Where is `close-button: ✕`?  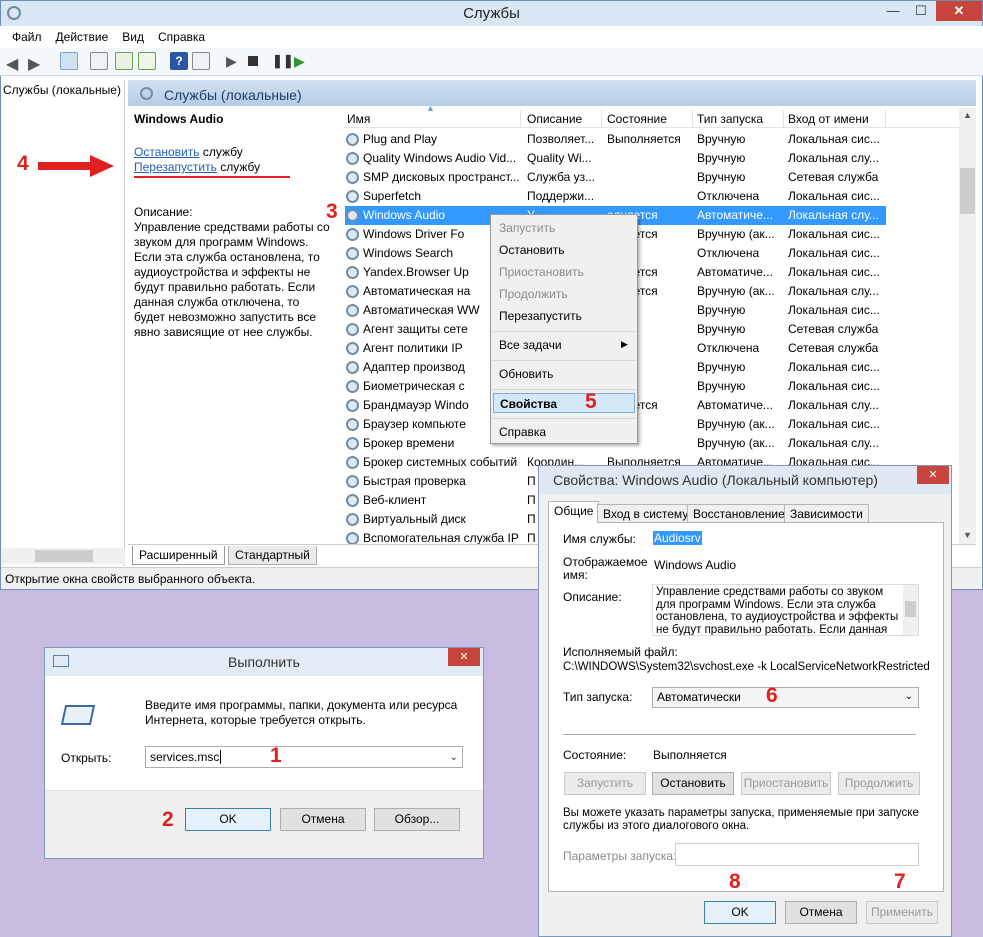
close-button: ✕ is located at coordinates (959, 11).